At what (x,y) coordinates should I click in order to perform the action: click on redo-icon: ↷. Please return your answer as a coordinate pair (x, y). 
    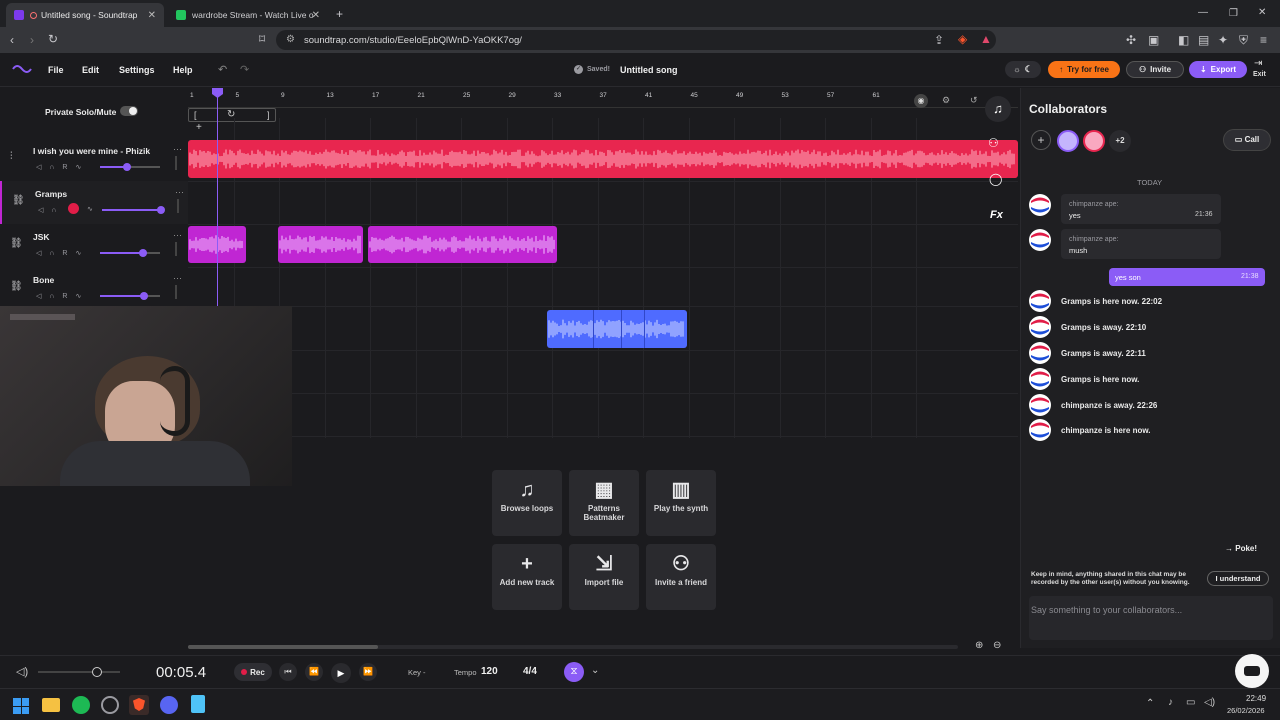
    Looking at the image, I should click on (244, 69).